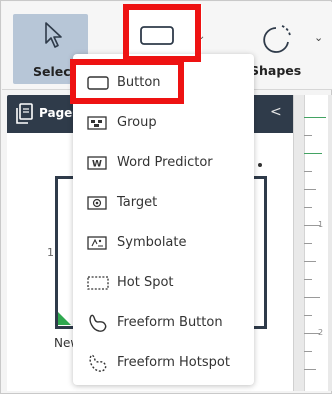 The height and width of the screenshot is (394, 332). I want to click on freeform-hotspot-icon, so click(98, 363).